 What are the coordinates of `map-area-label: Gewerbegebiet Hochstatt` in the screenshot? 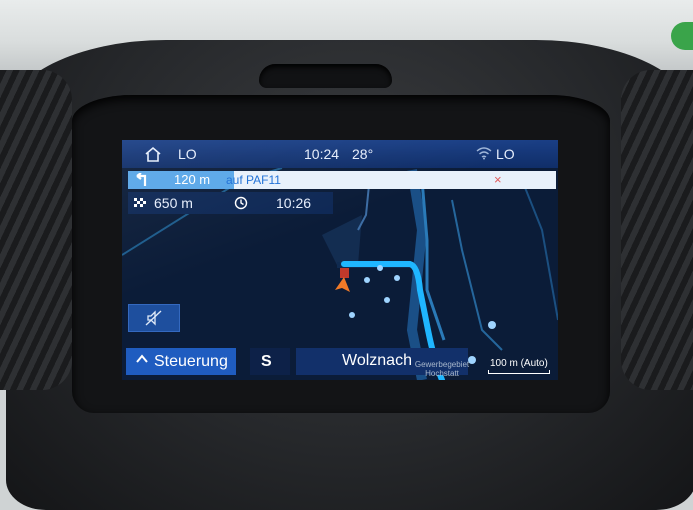 It's located at (442, 369).